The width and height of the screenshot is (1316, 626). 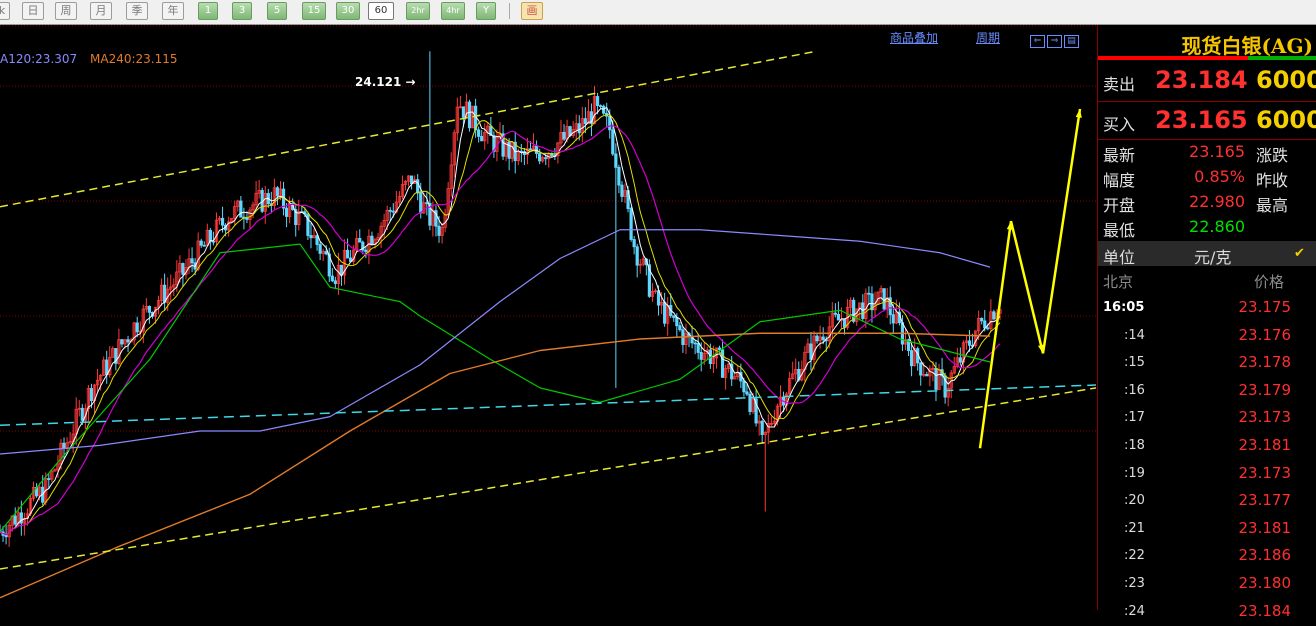 I want to click on minute-button-5: 5, so click(x=277, y=11).